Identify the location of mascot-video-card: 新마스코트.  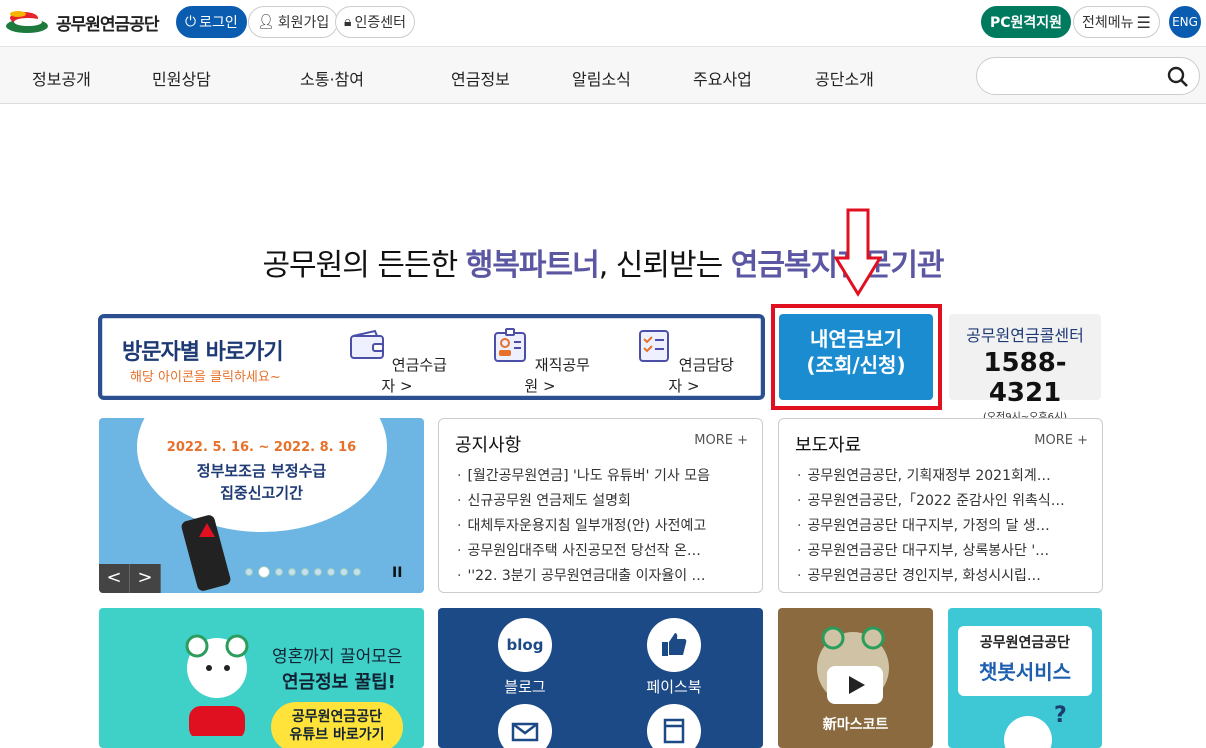
(855, 678).